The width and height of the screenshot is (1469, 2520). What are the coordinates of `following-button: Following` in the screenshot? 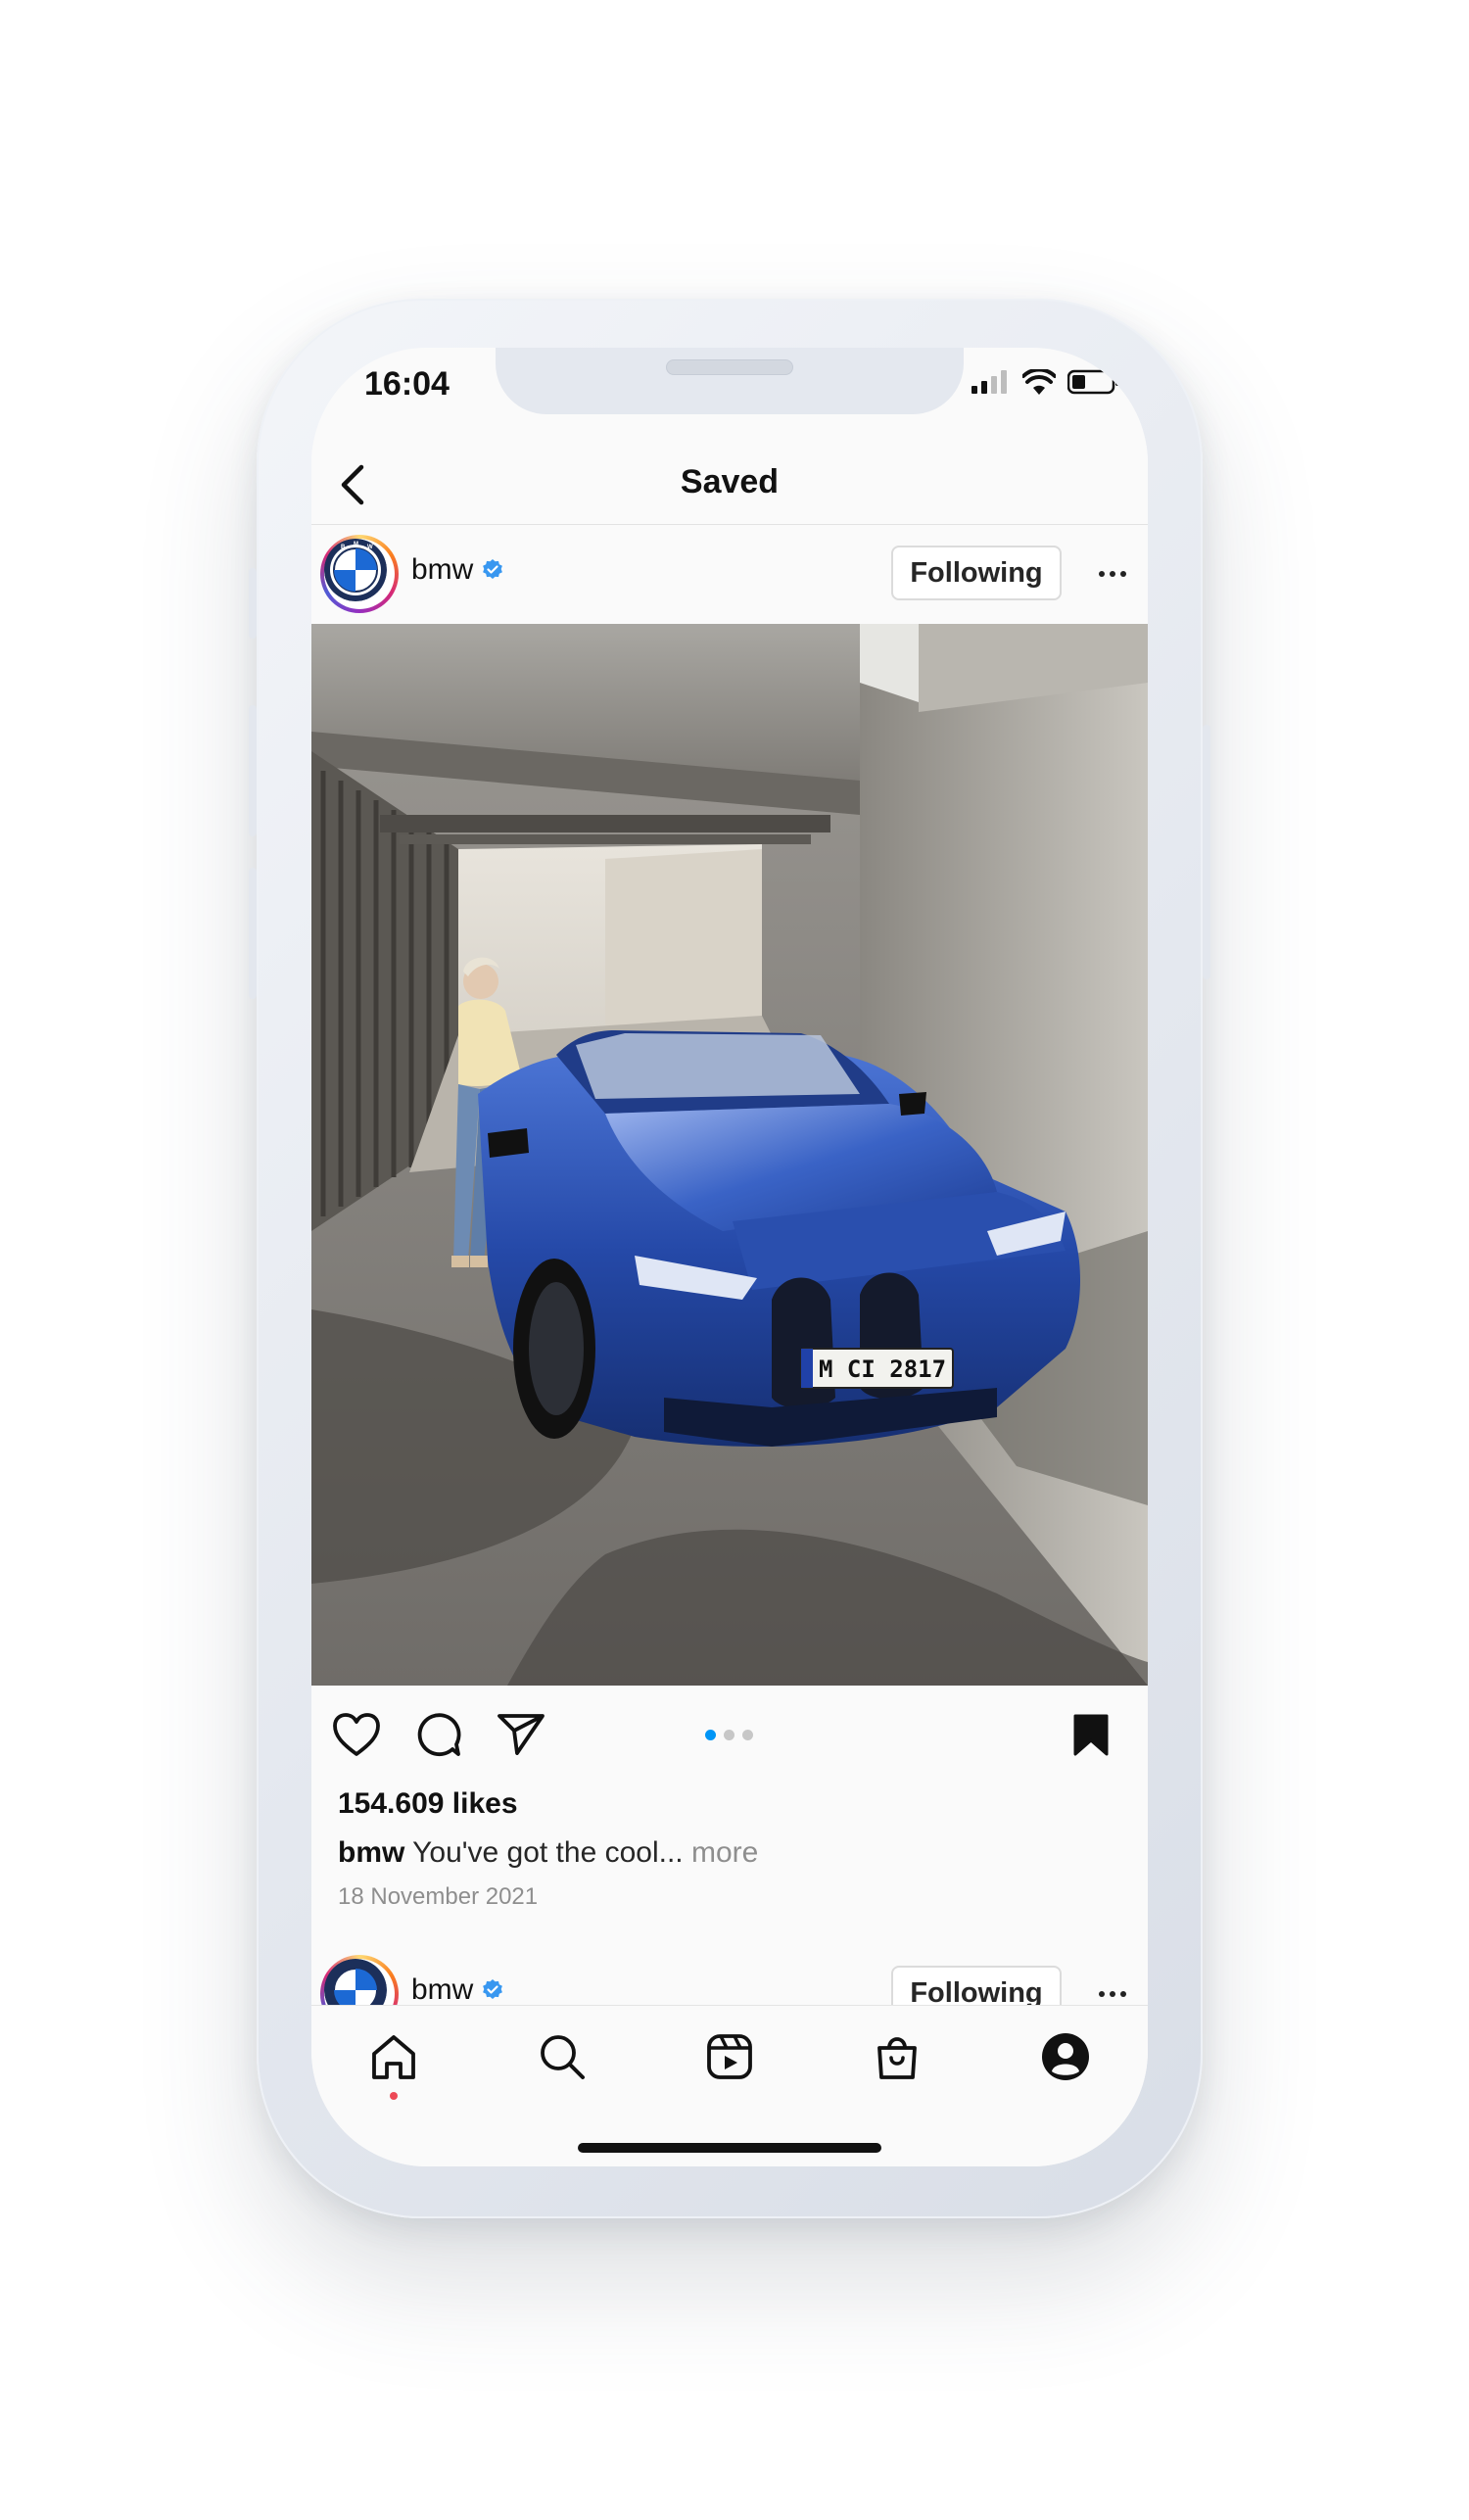 It's located at (976, 573).